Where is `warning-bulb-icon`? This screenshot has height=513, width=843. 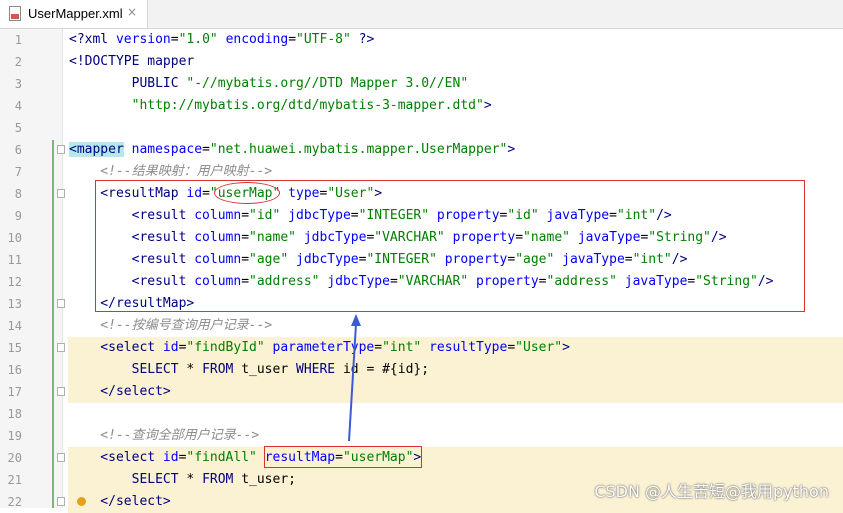 warning-bulb-icon is located at coordinates (81, 501).